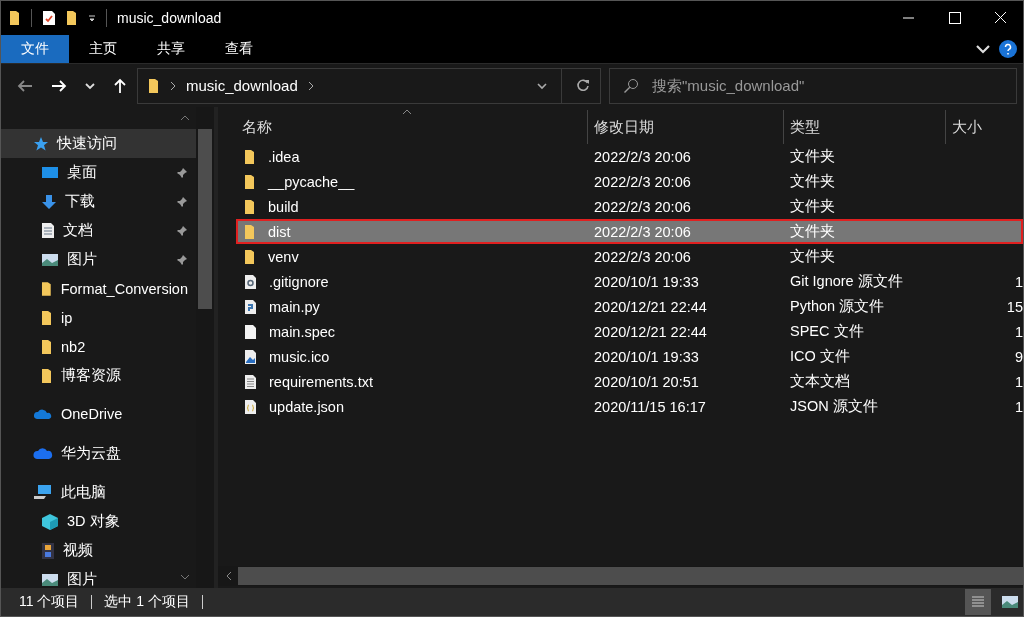 The height and width of the screenshot is (617, 1024). I want to click on path-segment: music_download, so click(242, 85).